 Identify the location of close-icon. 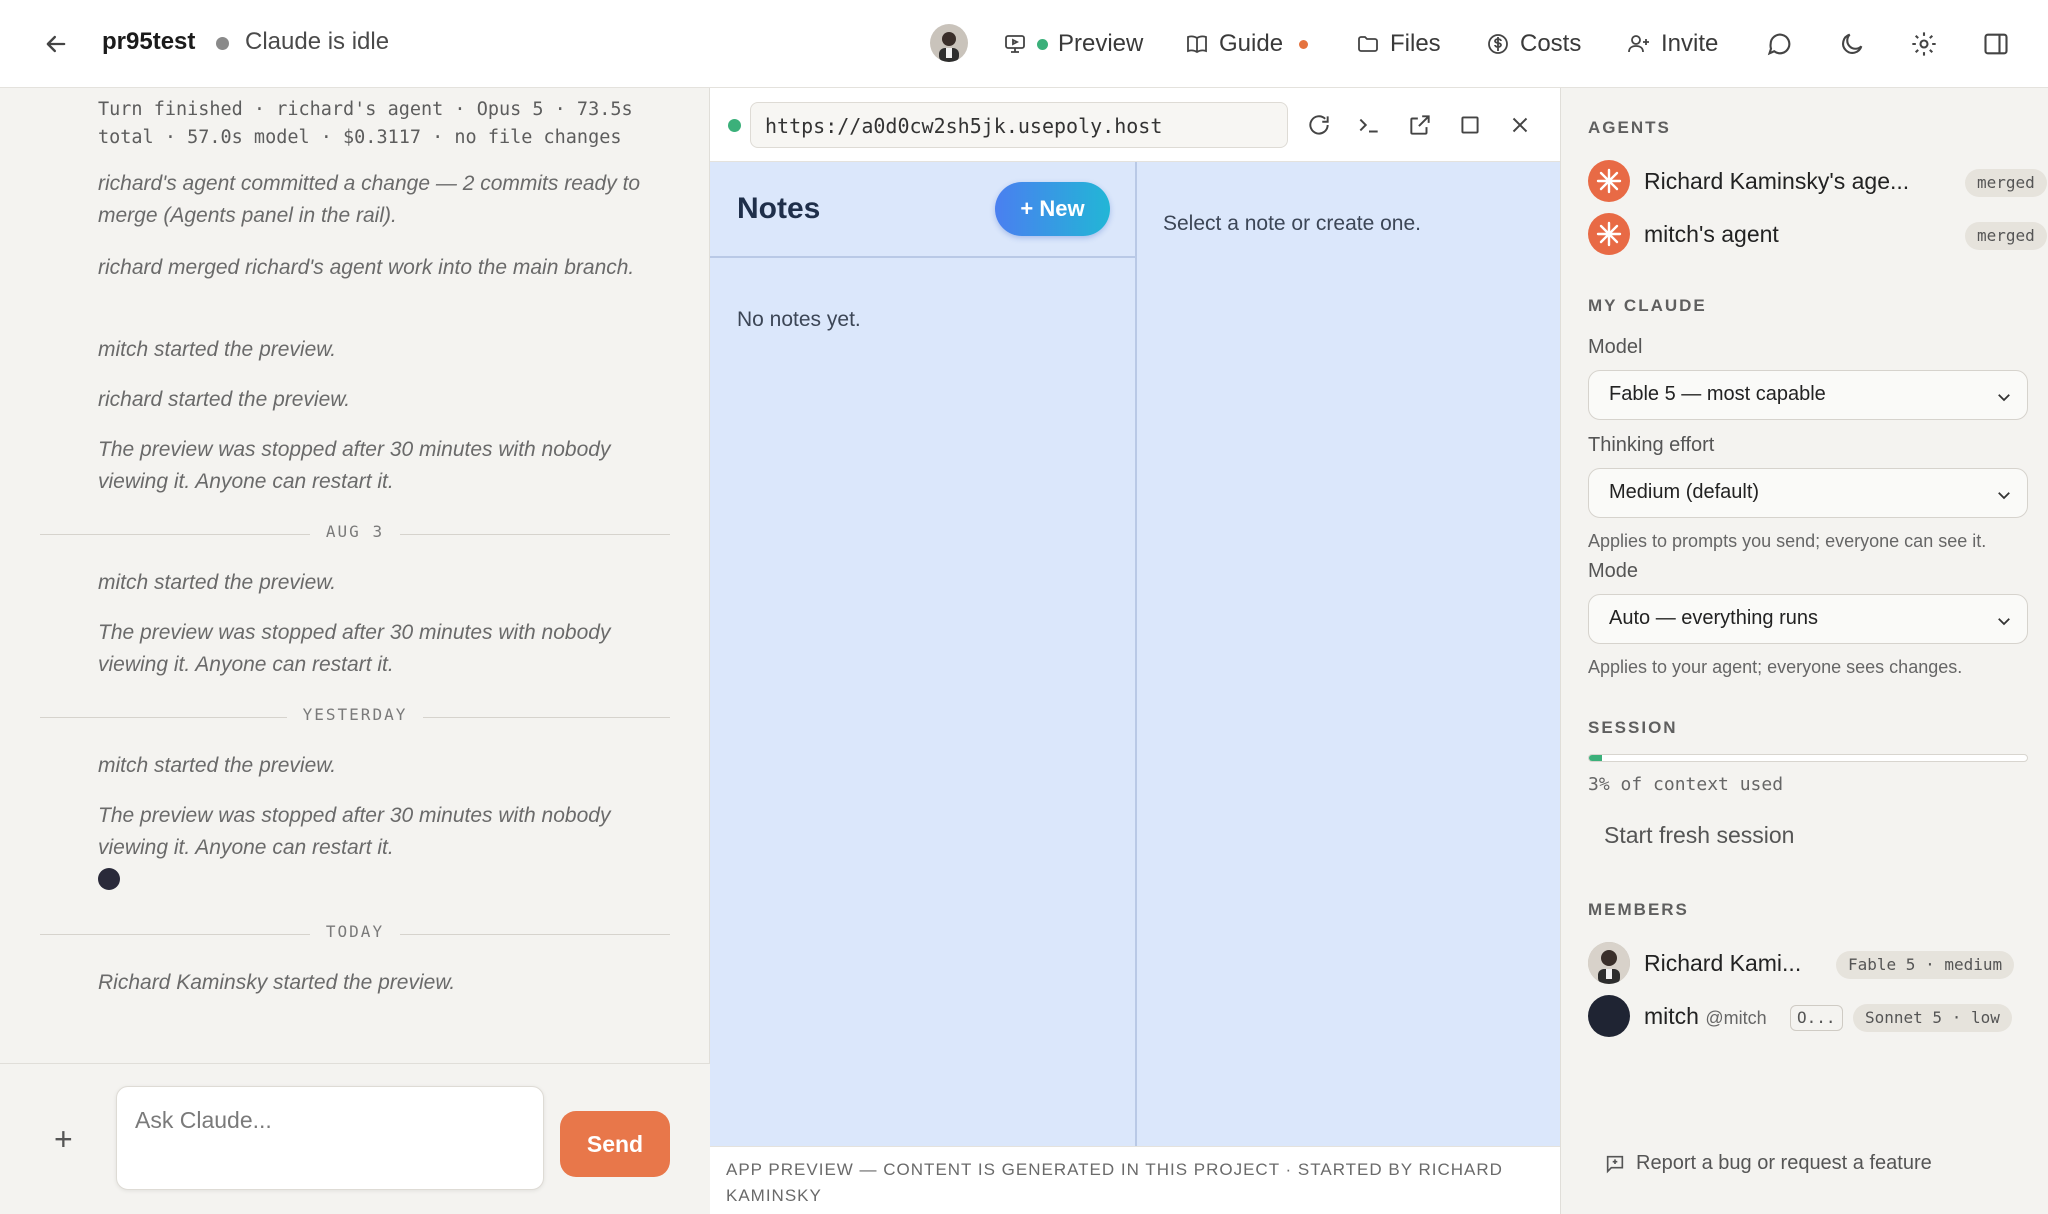
(1520, 125).